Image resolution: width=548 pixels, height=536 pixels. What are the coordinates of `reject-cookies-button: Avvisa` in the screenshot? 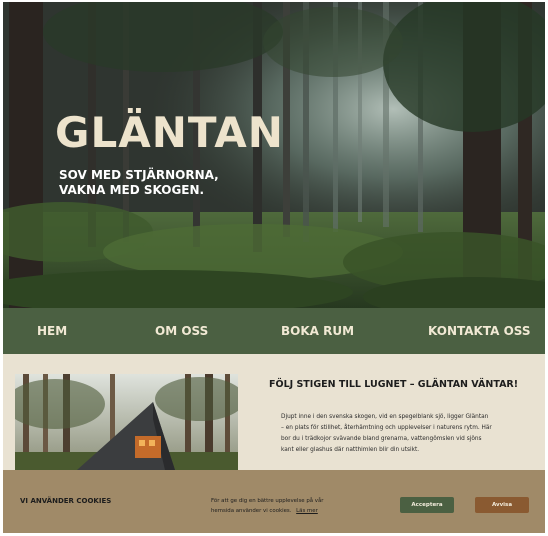 It's located at (502, 505).